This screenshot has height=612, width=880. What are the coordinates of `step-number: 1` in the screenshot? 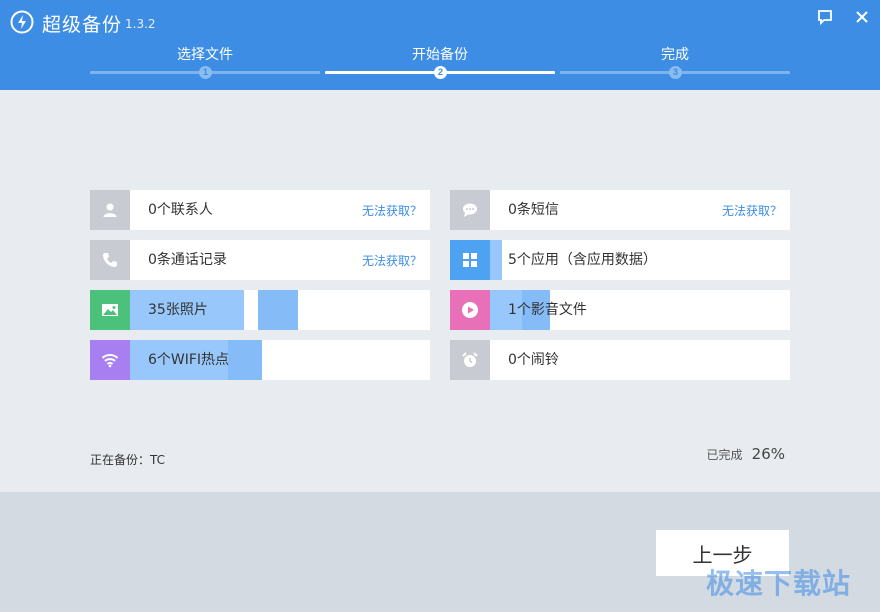 It's located at (205, 72).